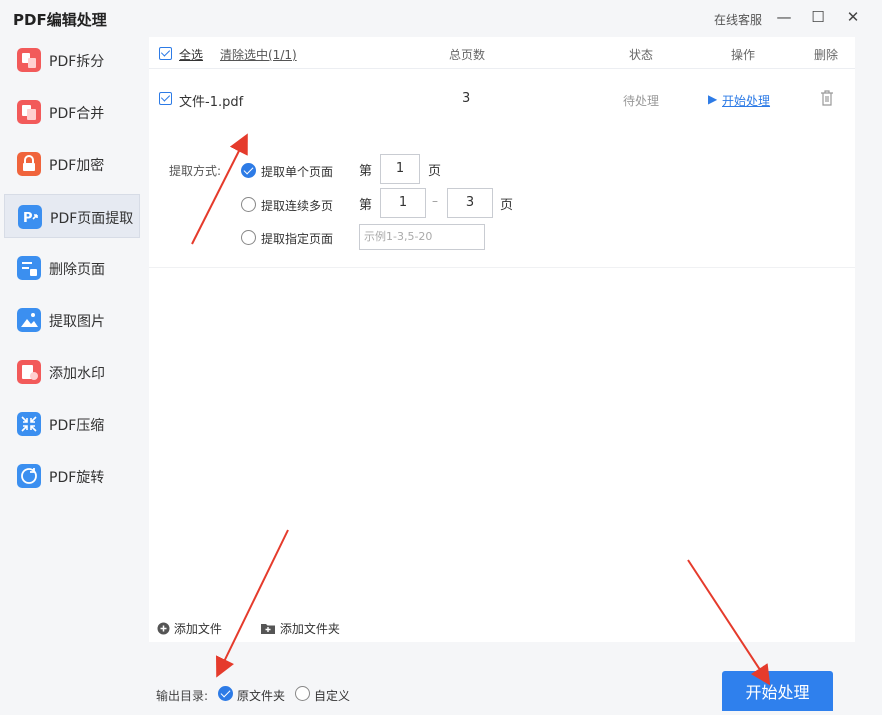 The image size is (882, 715). I want to click on merge-icon, so click(29, 112).